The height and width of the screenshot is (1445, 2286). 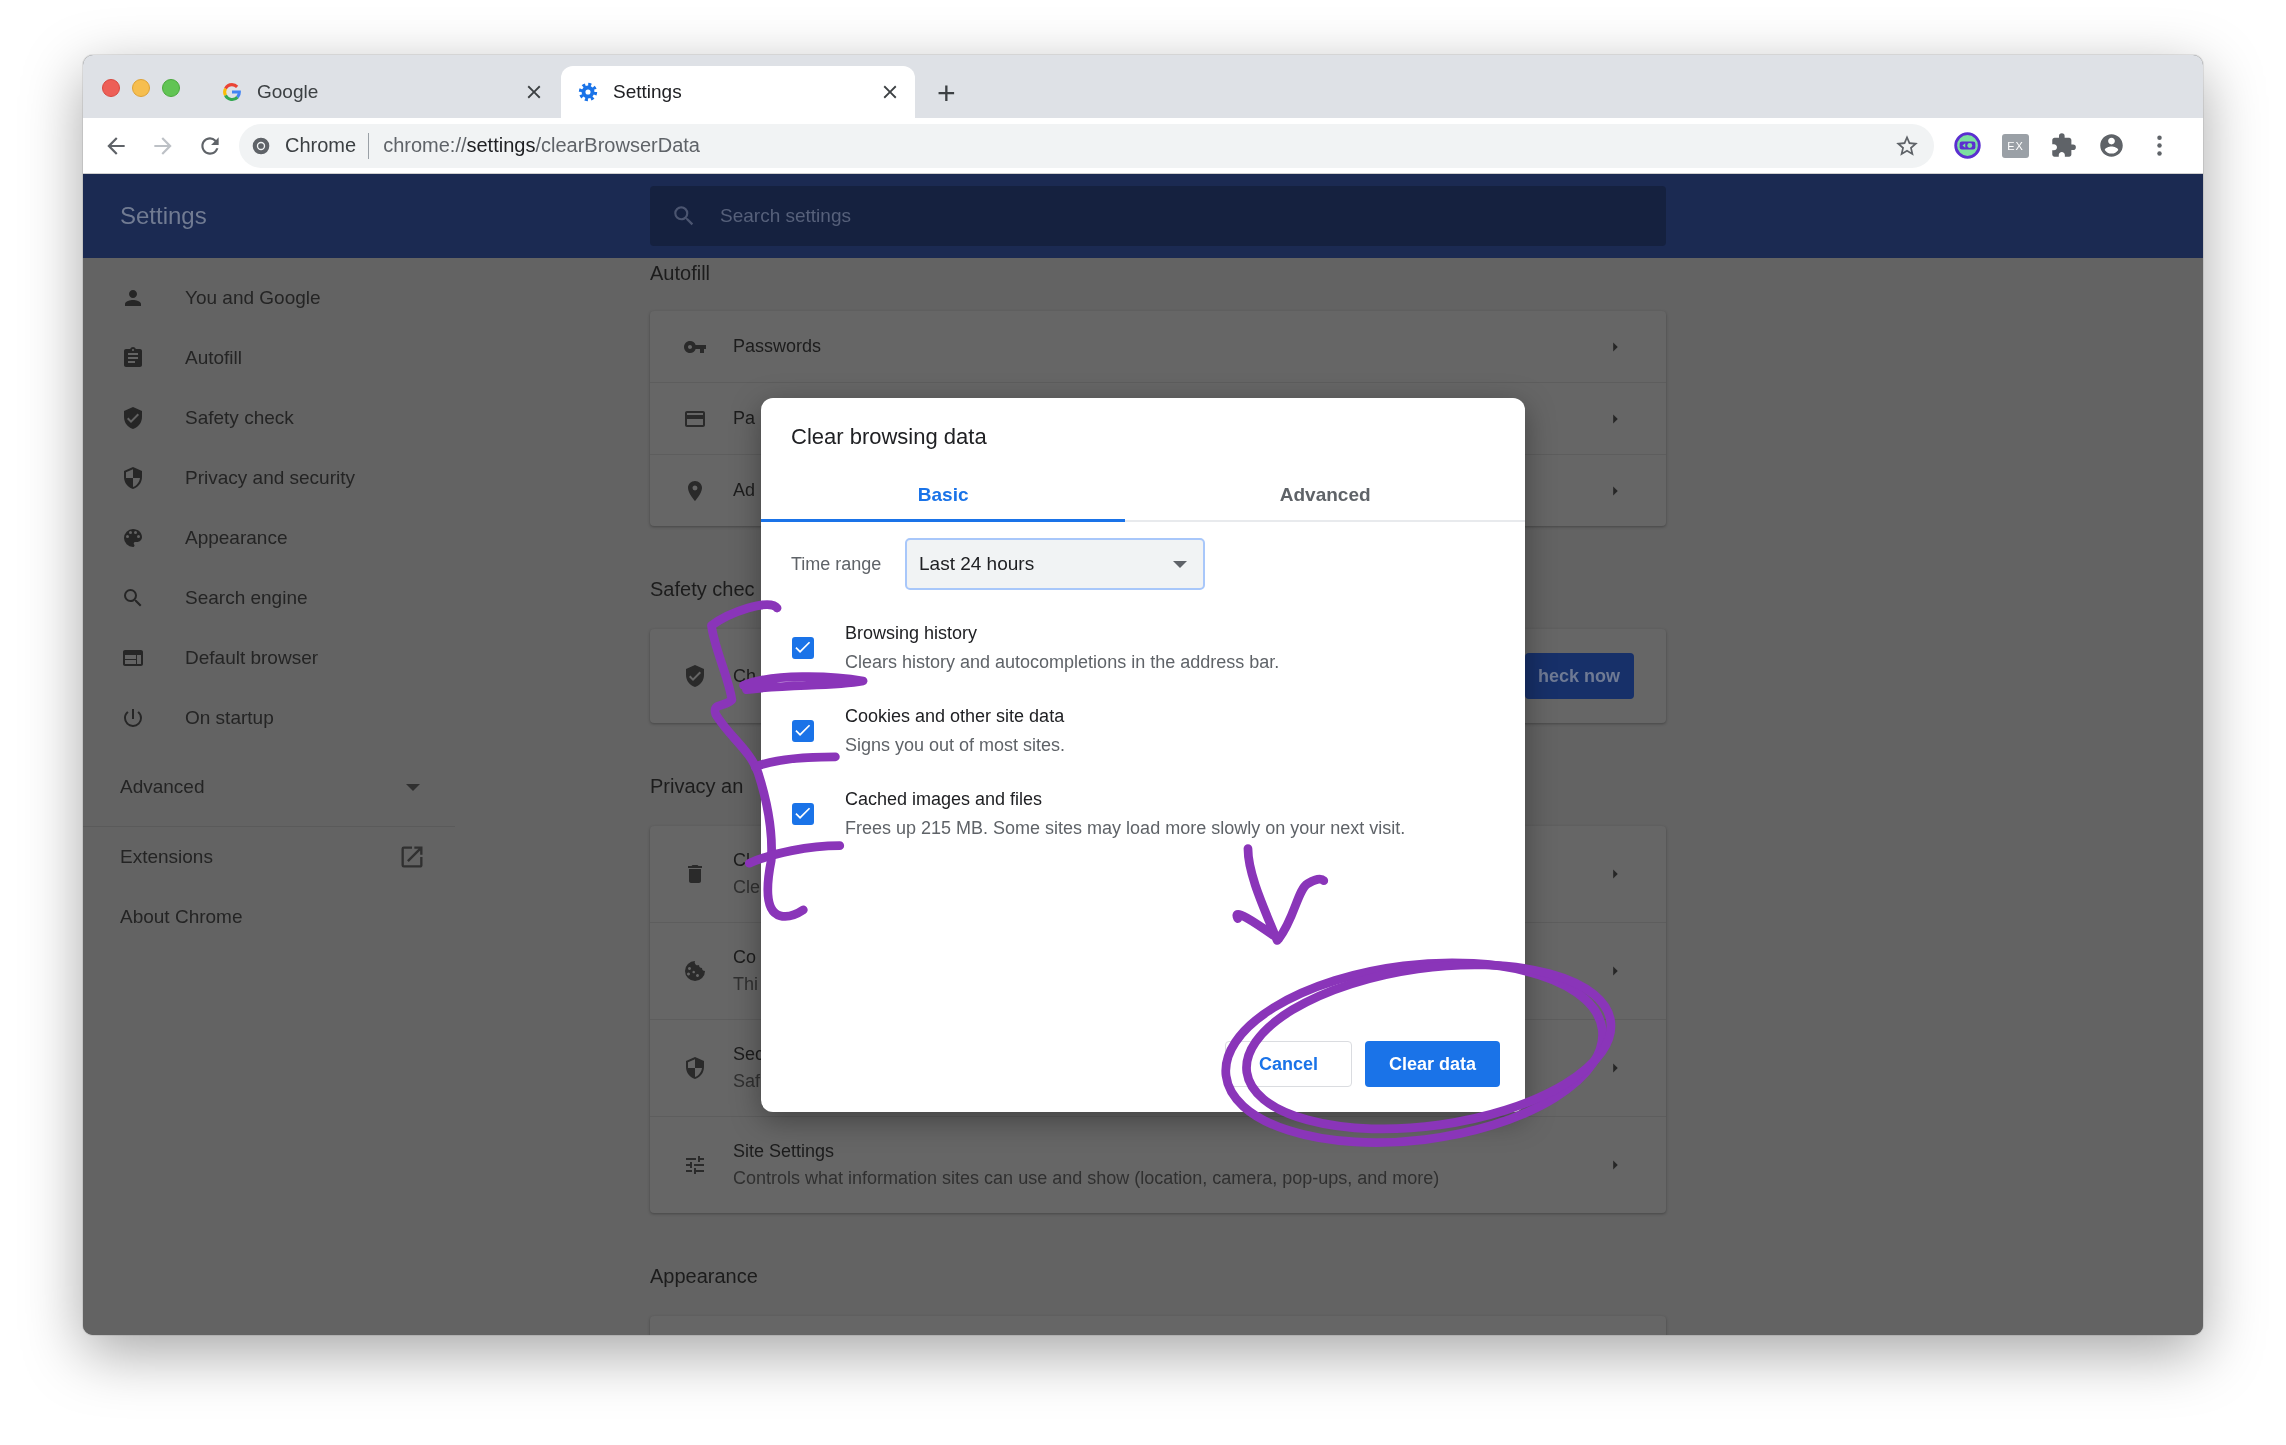 I want to click on sidebar-item: Autofill, so click(x=269, y=358).